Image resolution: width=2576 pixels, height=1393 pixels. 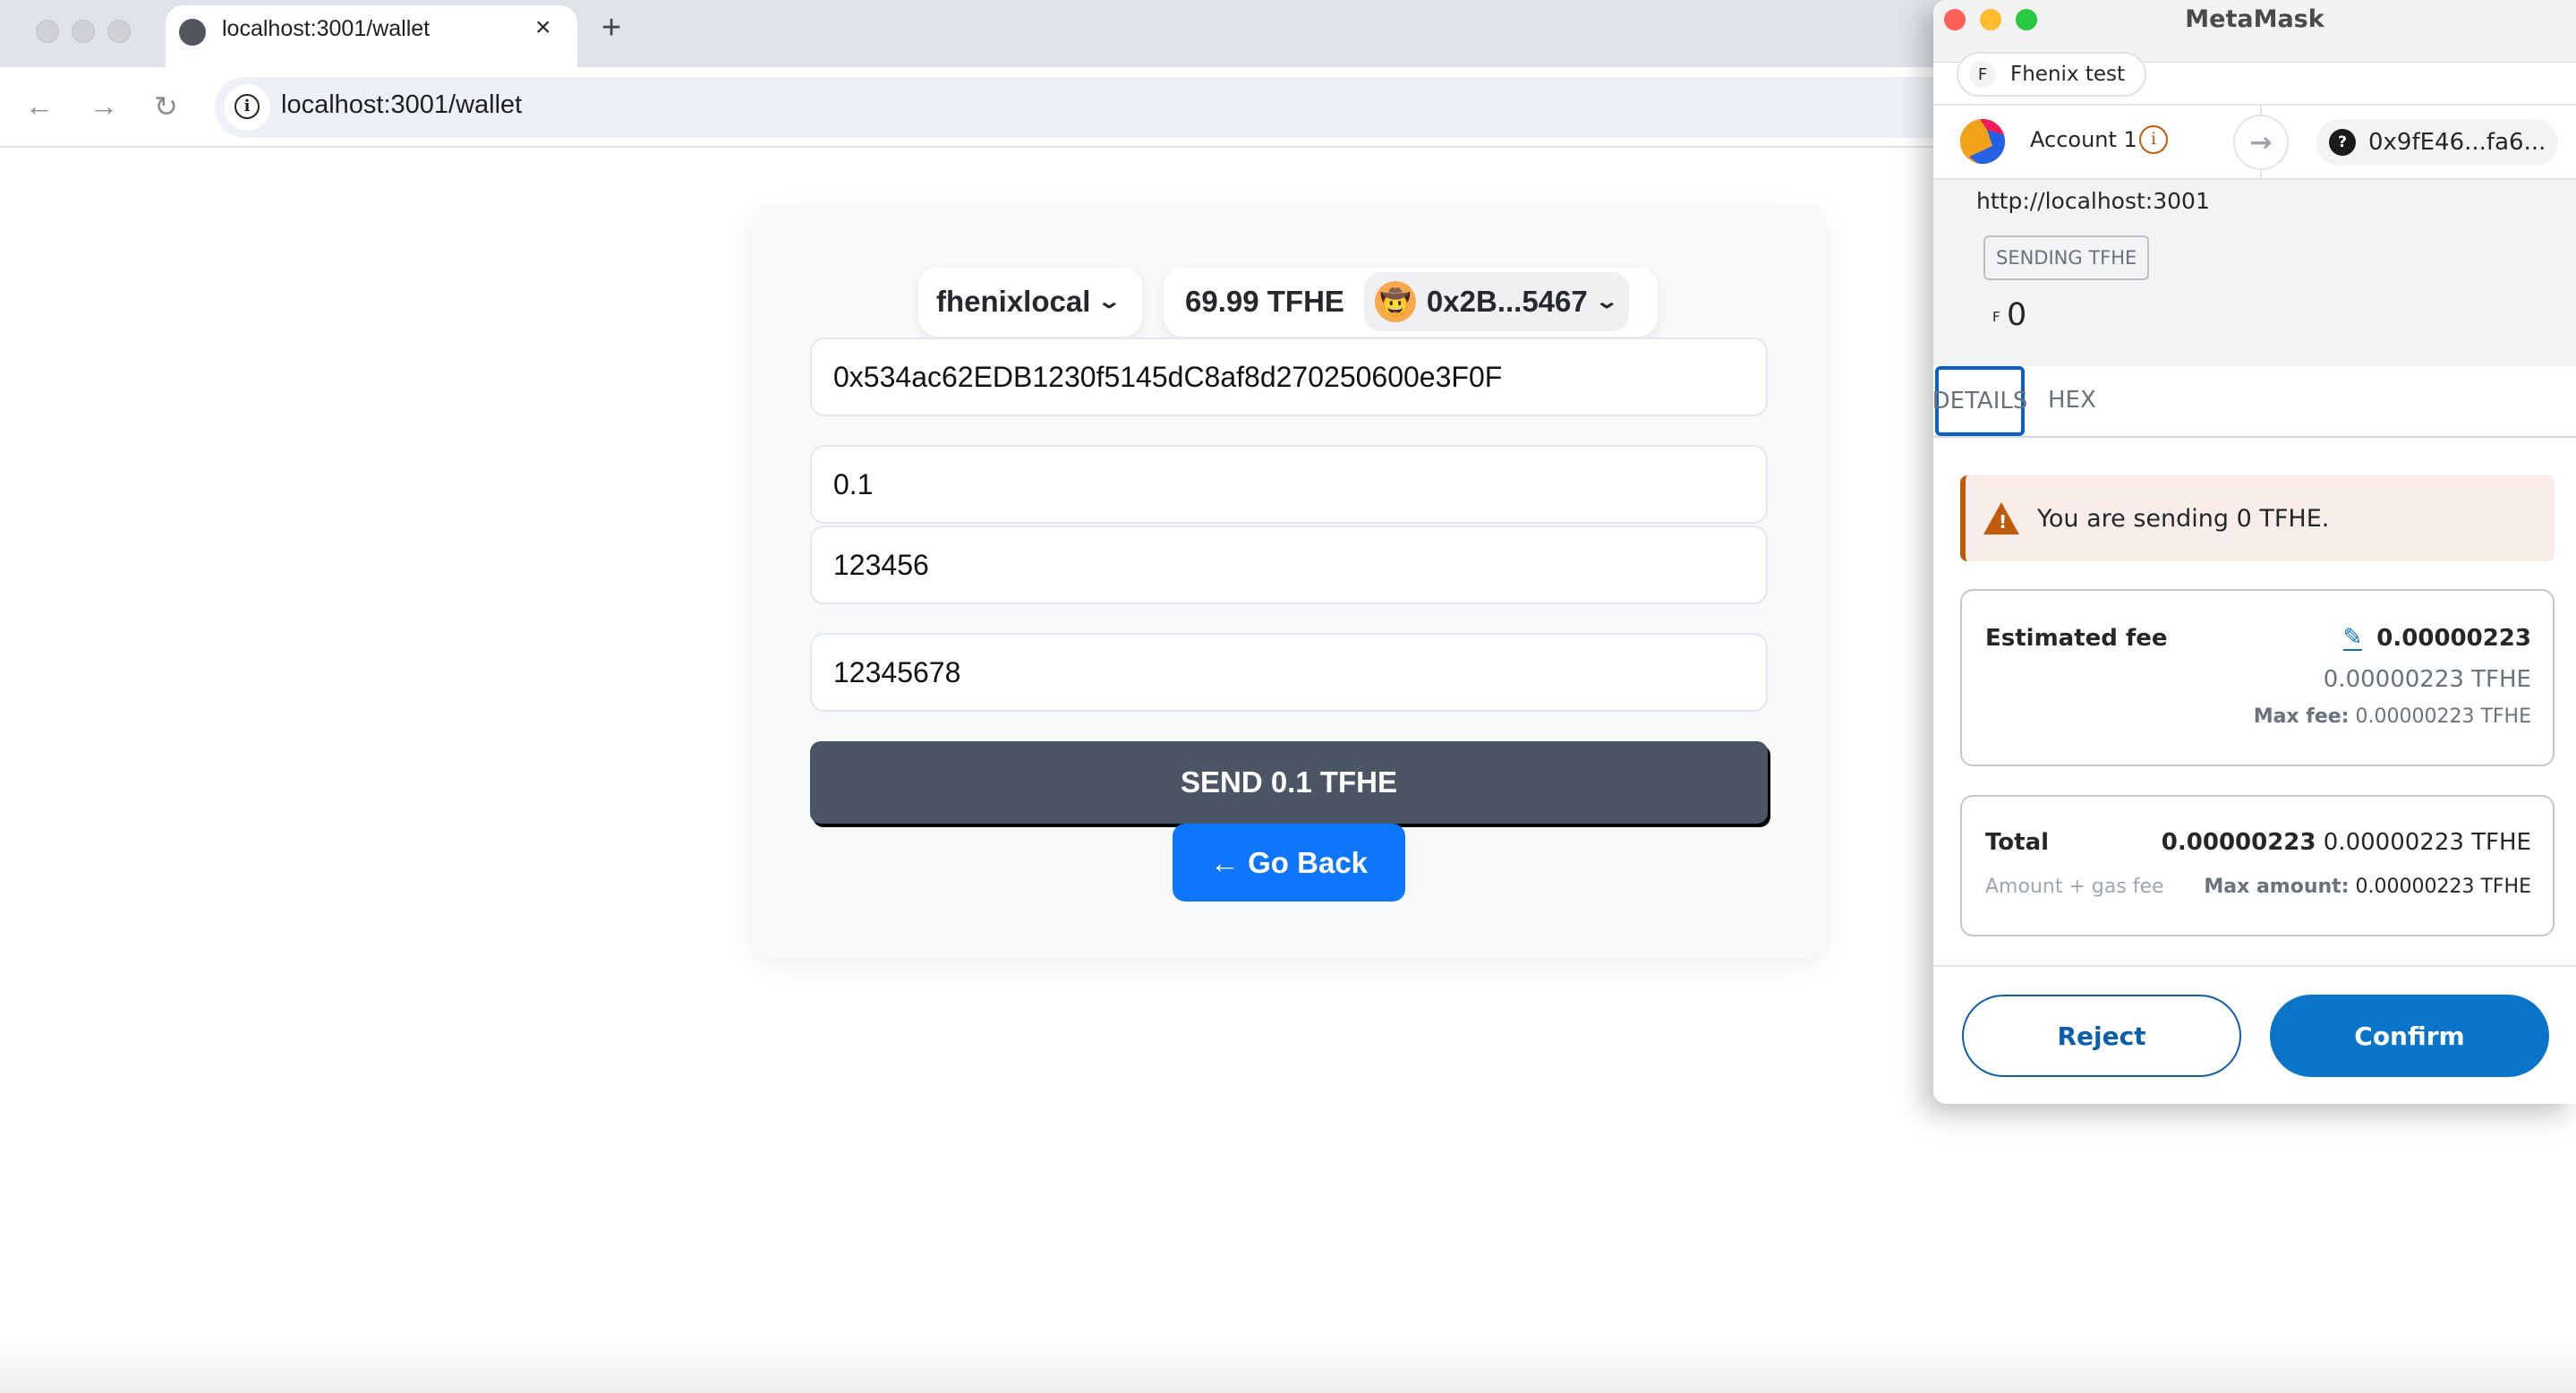 I want to click on balance: 69.99 TFHE, so click(x=1264, y=302).